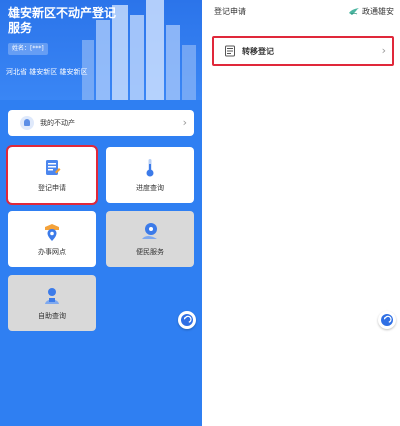 This screenshot has width=400, height=426. I want to click on hero-banner: 雄安新区不动产登记服务 姓名：[***] 河北省 雄安新区 雄安新区, so click(101, 50).